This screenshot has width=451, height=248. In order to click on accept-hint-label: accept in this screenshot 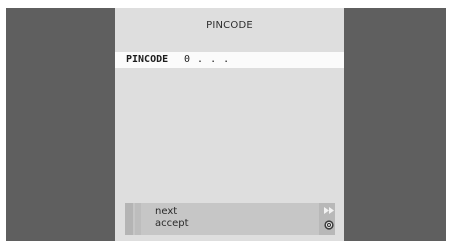, I will do `click(172, 223)`.